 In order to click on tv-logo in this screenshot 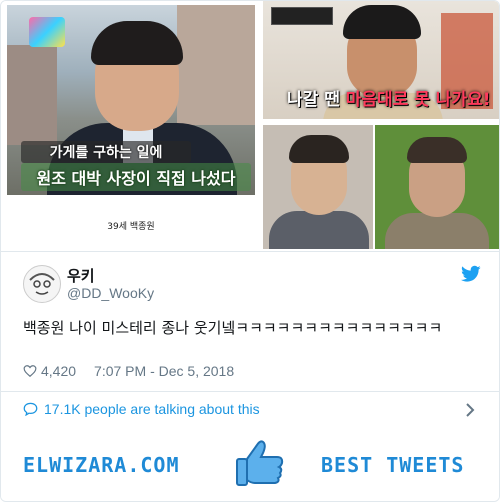, I will do `click(47, 32)`.